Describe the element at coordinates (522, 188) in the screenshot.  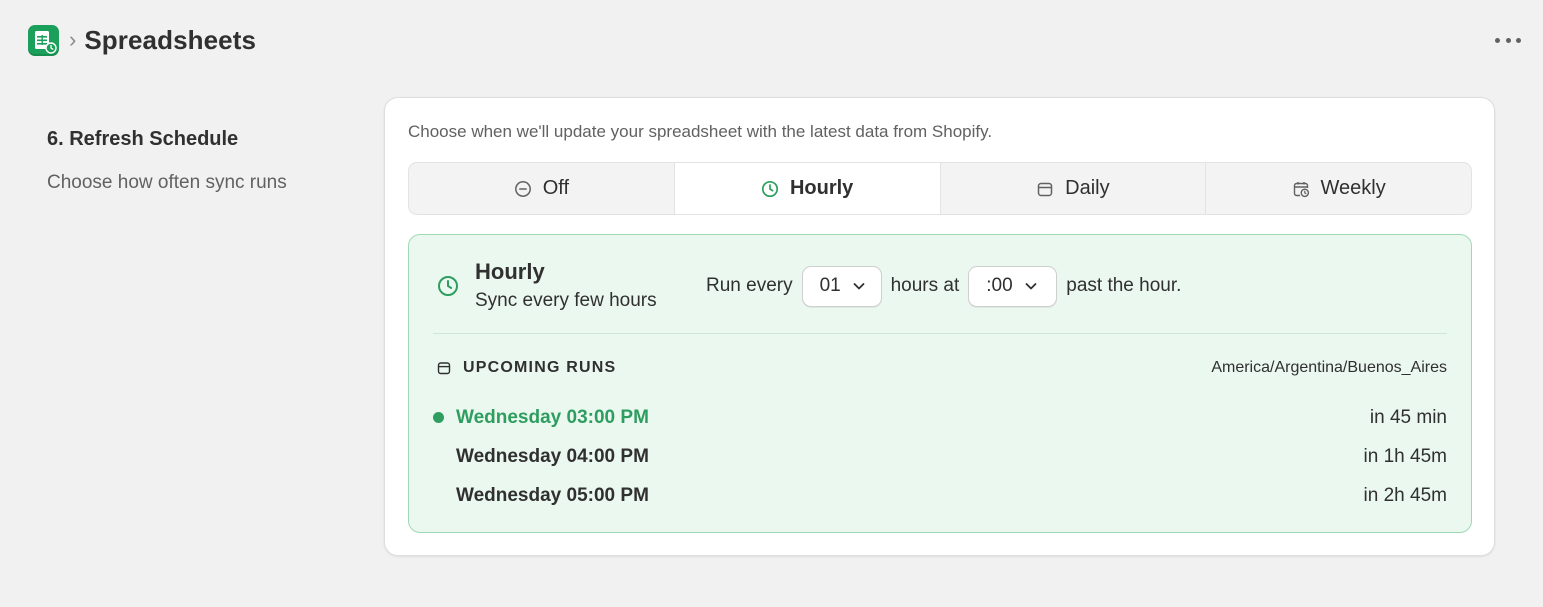
I see `minus-circle-icon` at that location.